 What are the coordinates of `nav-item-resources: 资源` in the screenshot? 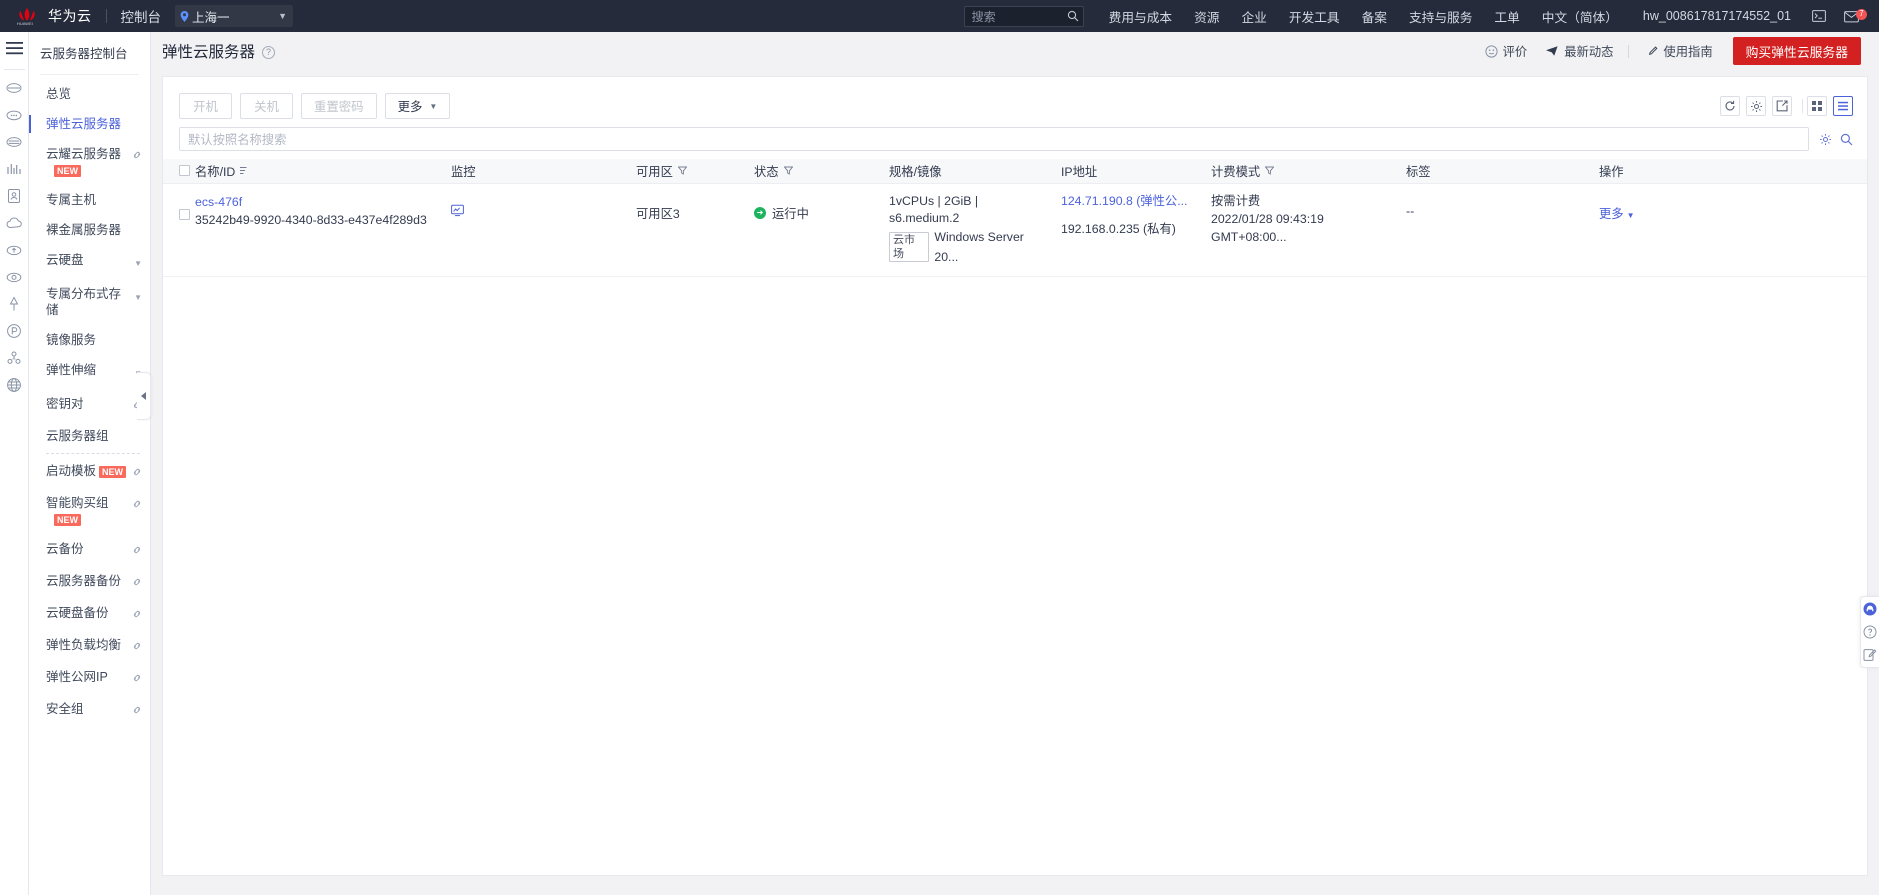 It's located at (1206, 16).